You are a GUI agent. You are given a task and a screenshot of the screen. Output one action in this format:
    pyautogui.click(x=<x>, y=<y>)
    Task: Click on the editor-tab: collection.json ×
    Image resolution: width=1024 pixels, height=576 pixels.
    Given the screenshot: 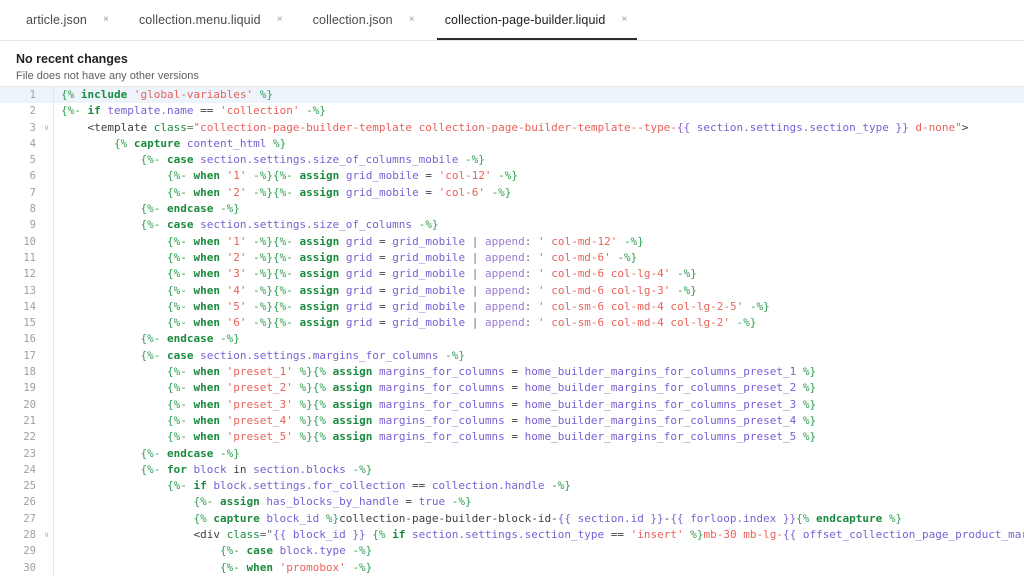 What is the action you would take?
    pyautogui.click(x=365, y=20)
    